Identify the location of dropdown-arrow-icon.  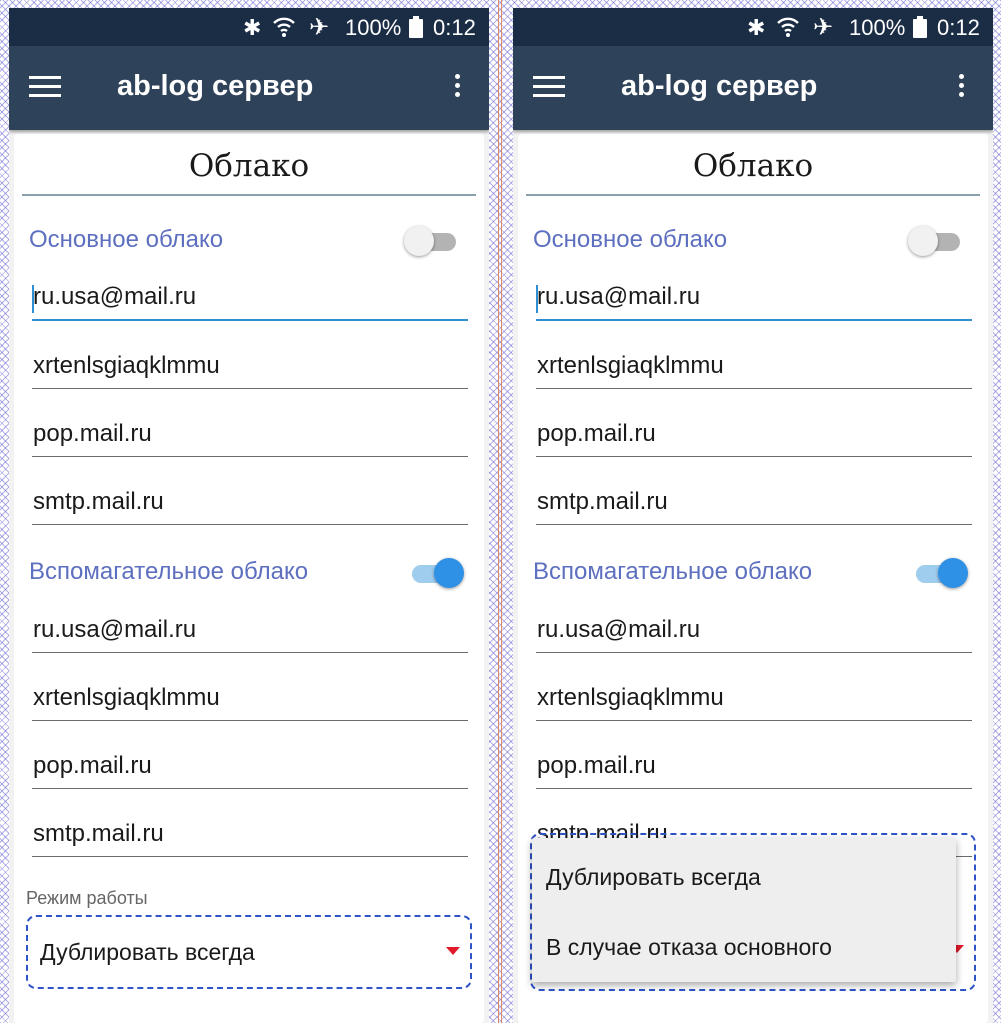
(453, 951).